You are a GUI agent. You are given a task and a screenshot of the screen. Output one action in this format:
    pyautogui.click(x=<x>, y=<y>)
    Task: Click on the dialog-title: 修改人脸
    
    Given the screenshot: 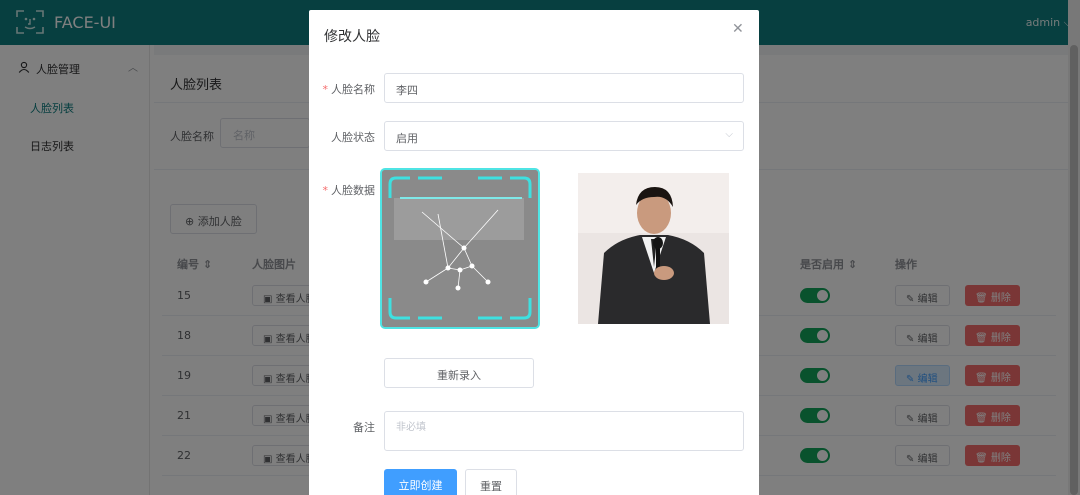 What is the action you would take?
    pyautogui.click(x=352, y=37)
    